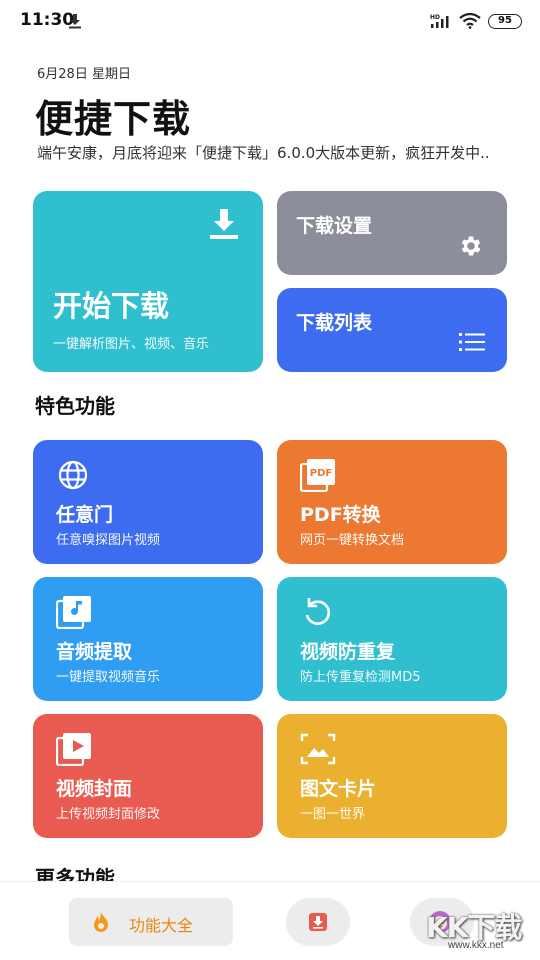 This screenshot has height=960, width=540. I want to click on gear-icon, so click(471, 248).